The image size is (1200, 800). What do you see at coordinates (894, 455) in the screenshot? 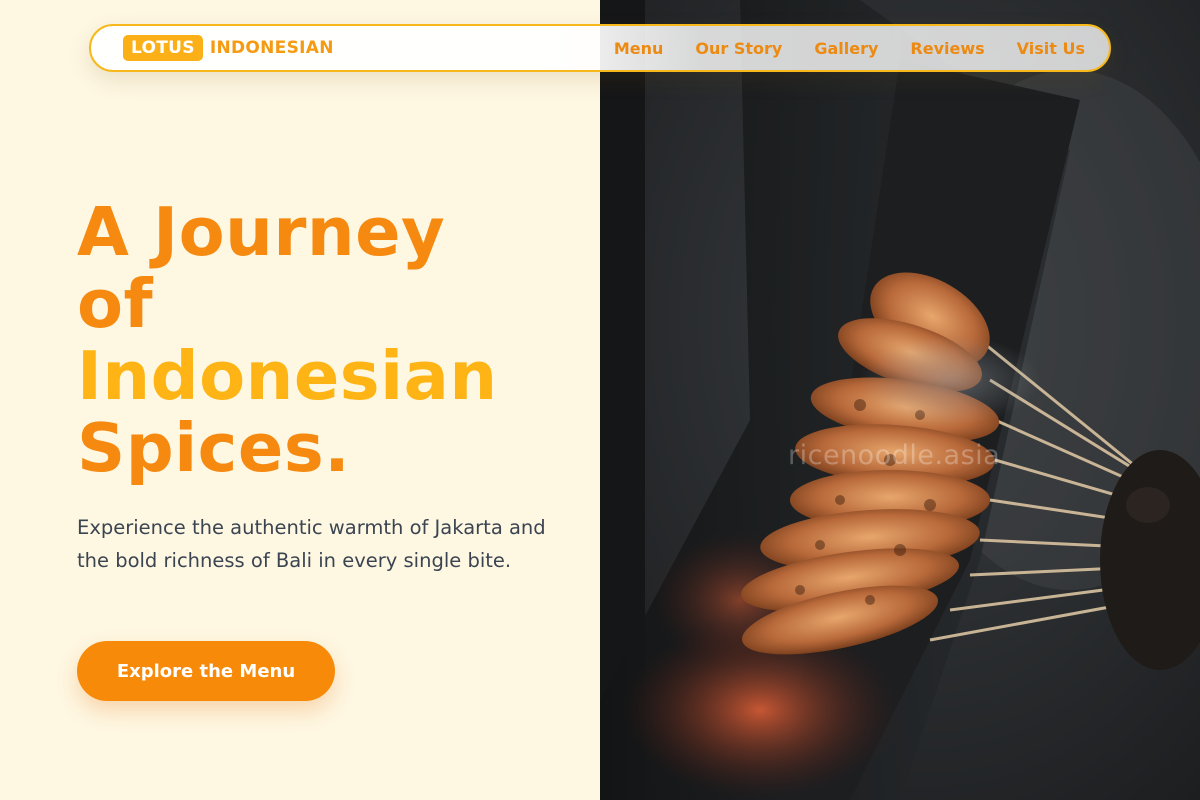
I see `photo-watermark: ricenoodle.asia` at bounding box center [894, 455].